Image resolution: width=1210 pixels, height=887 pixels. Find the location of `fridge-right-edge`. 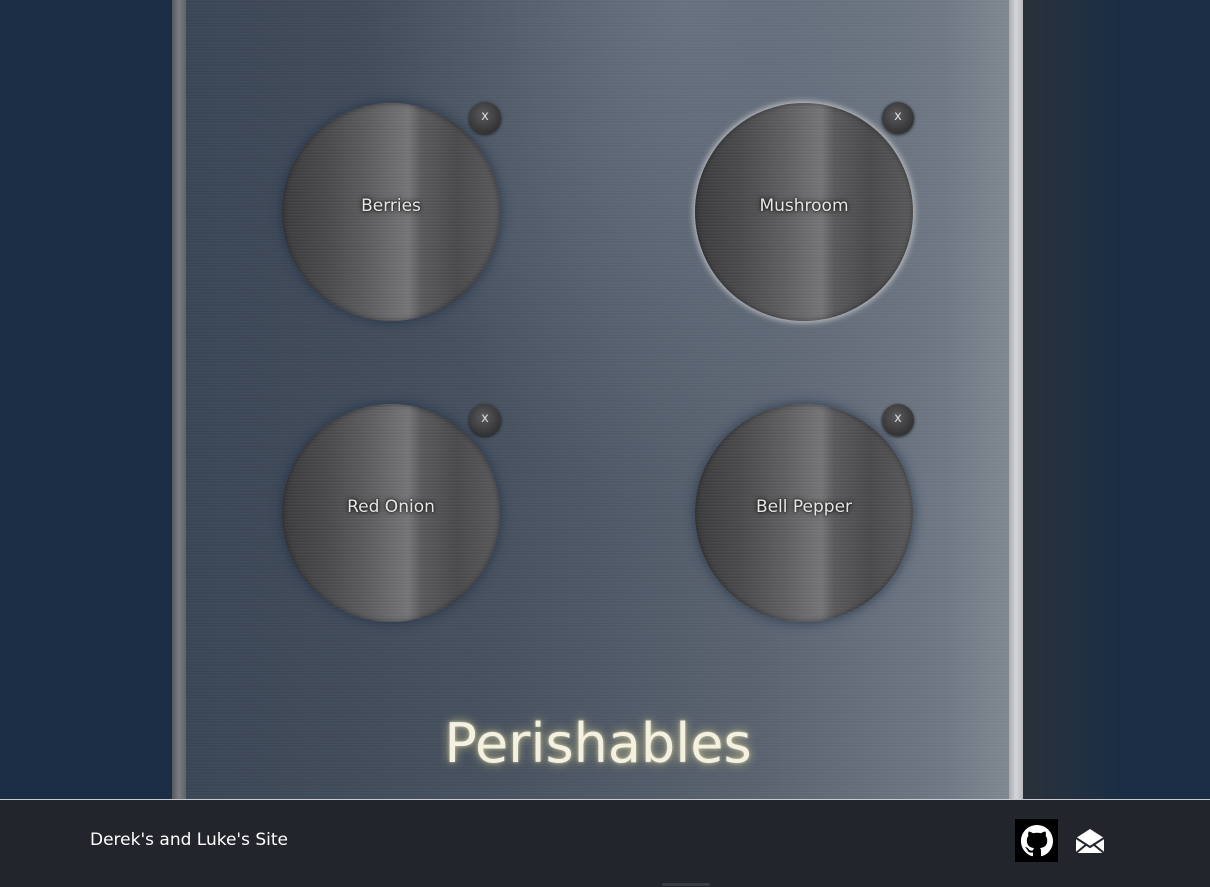

fridge-right-edge is located at coordinates (1016, 400).